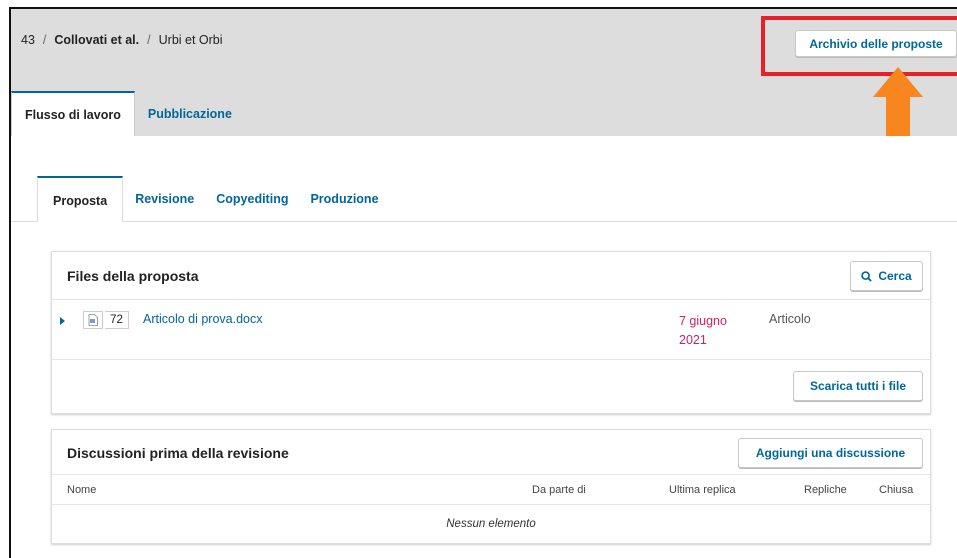  What do you see at coordinates (252, 199) in the screenshot?
I see `tab-copyediting: Copyediting` at bounding box center [252, 199].